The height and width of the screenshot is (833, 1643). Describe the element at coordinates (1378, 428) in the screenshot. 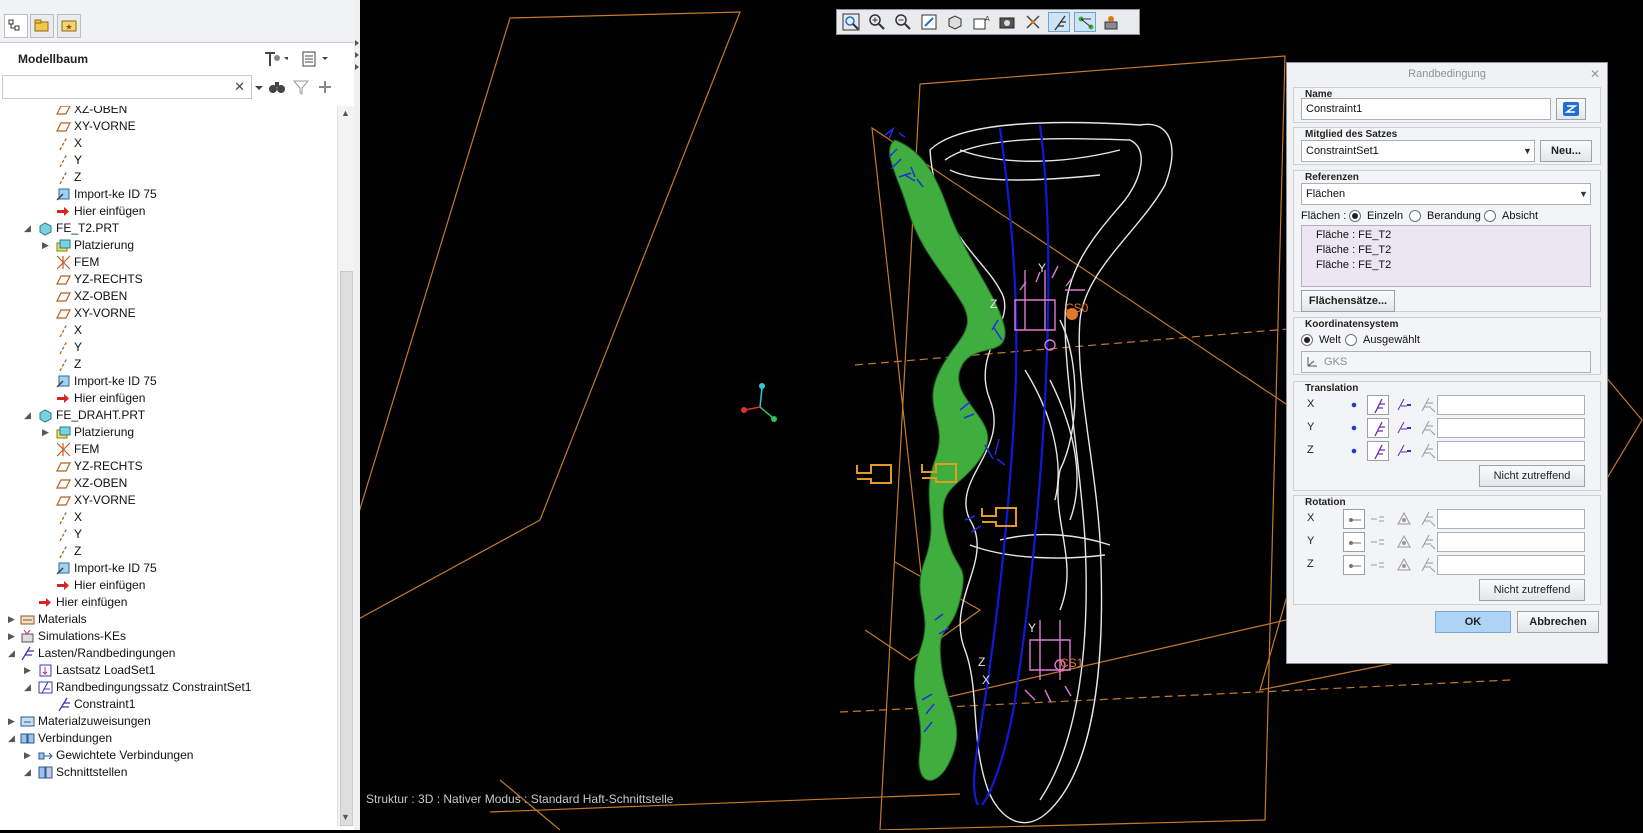

I see `translation-y-dof-fixed-button` at that location.